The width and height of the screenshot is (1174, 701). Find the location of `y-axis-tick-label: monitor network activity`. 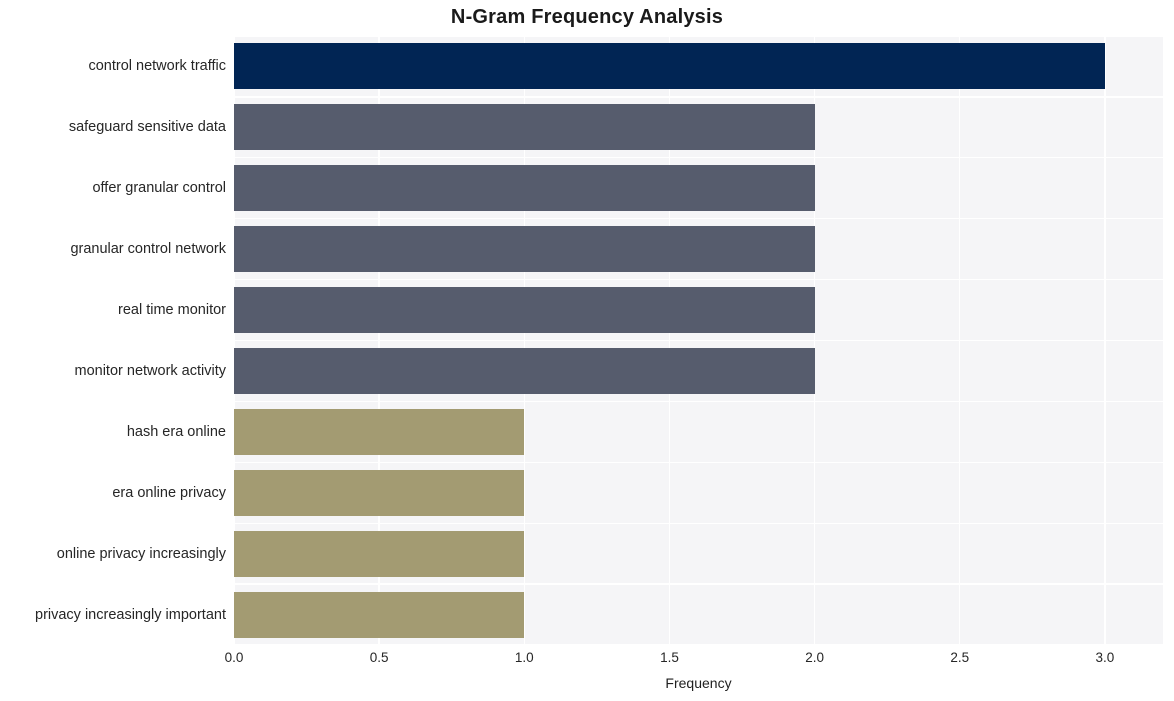

y-axis-tick-label: monitor network activity is located at coordinates (150, 370).